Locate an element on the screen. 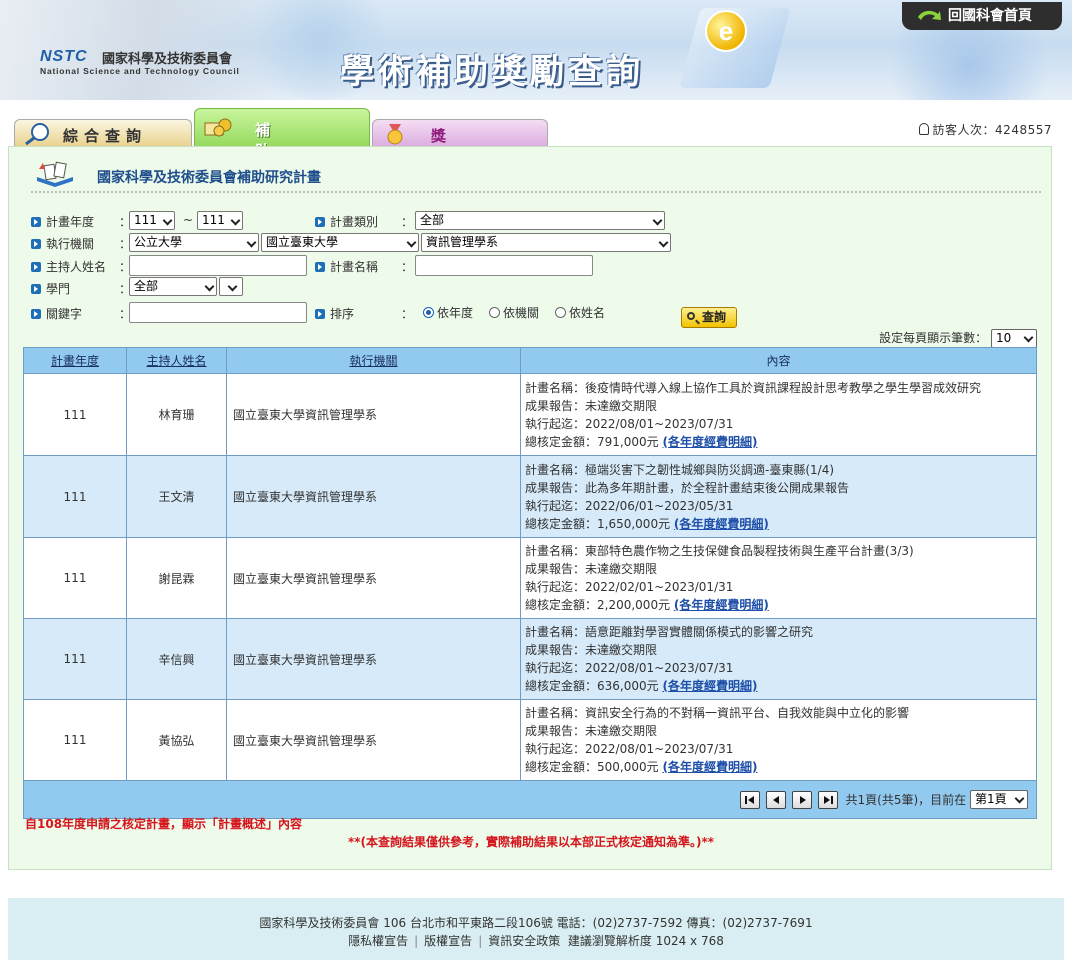  sort-option-year: 依年度 is located at coordinates (448, 312).